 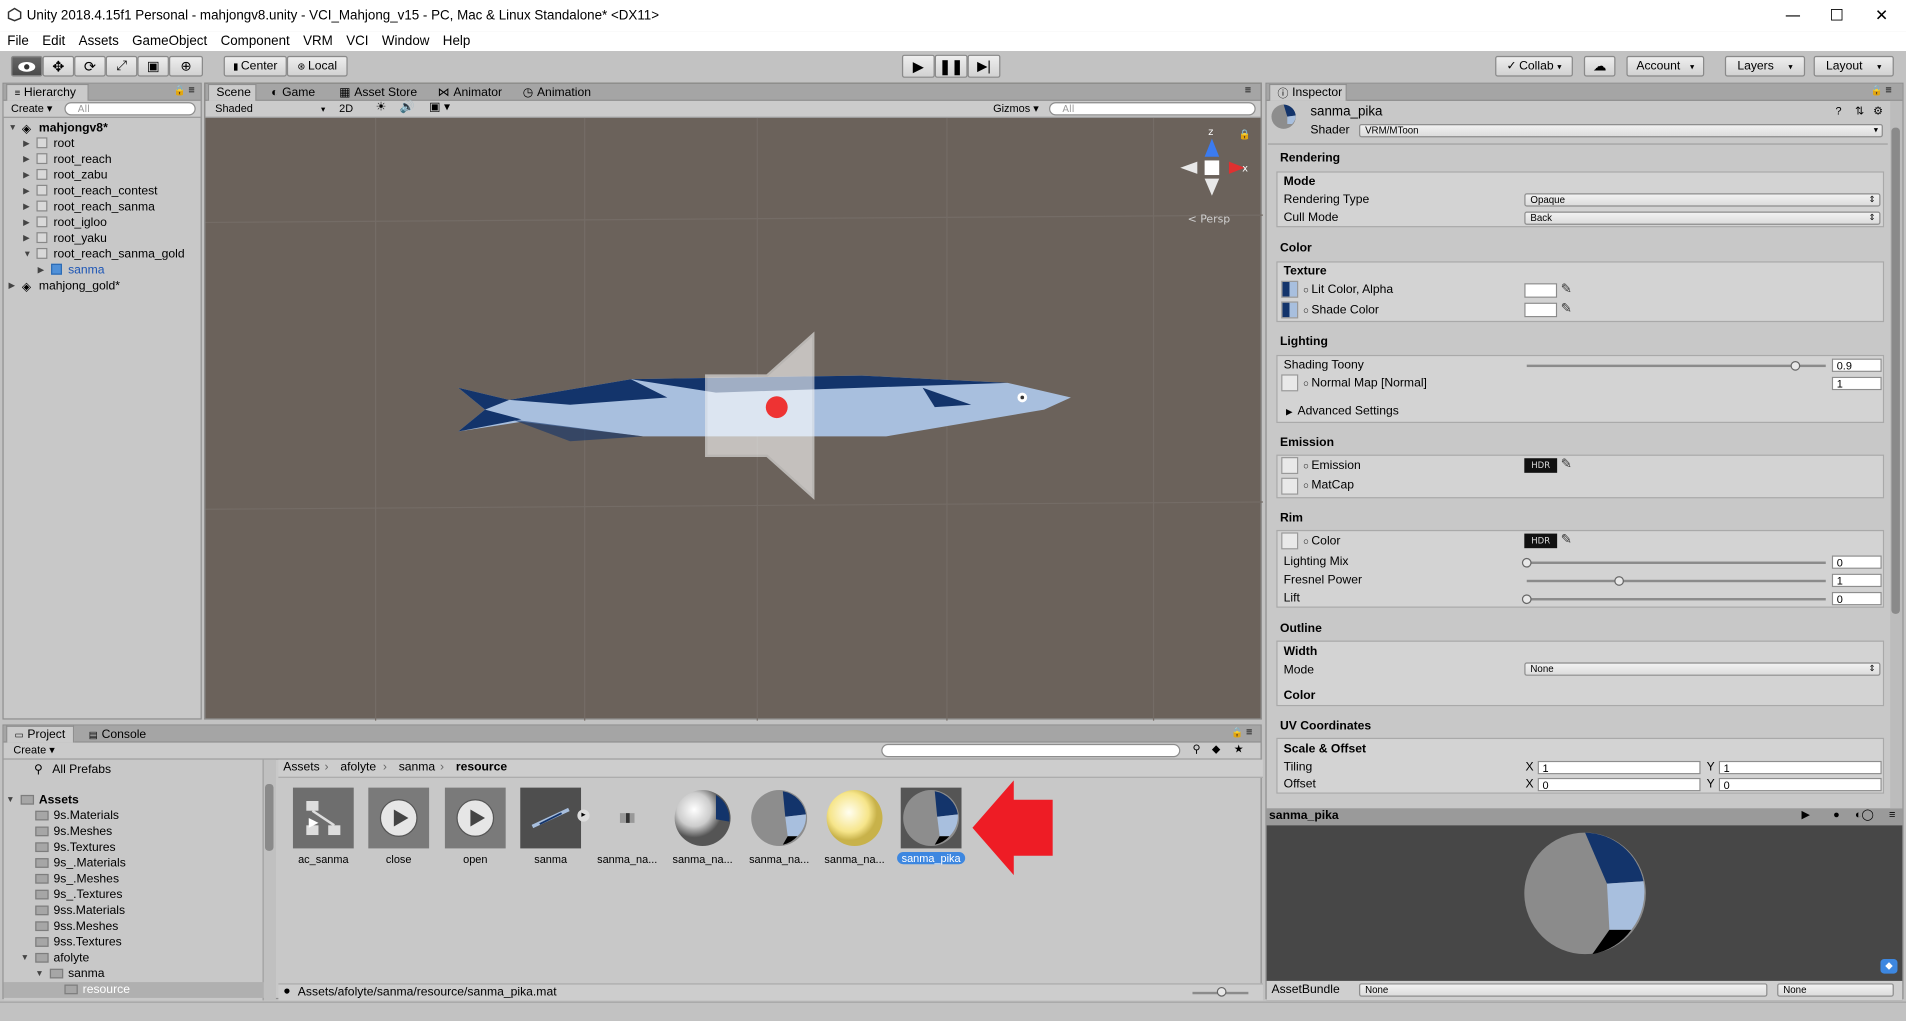 What do you see at coordinates (1290, 289) in the screenshot?
I see `lit-color-texture-slot` at bounding box center [1290, 289].